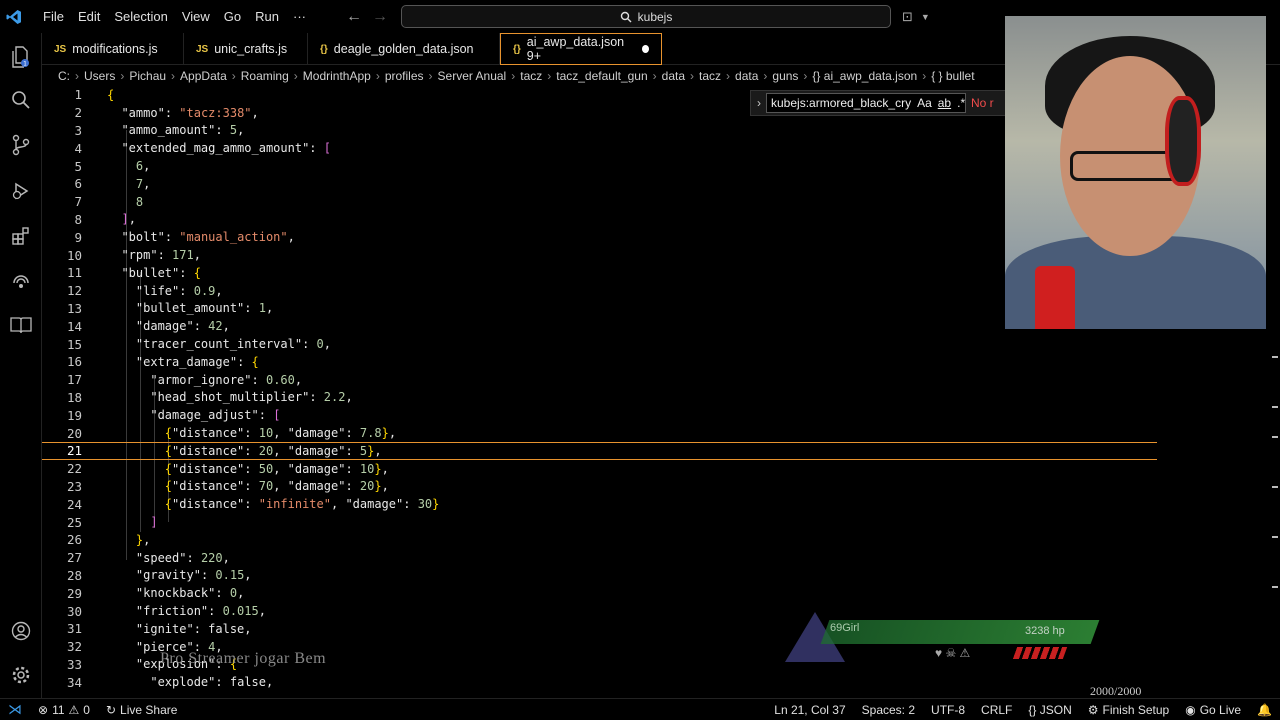 The height and width of the screenshot is (720, 1280). What do you see at coordinates (147, 76) in the screenshot?
I see `breadcrumb-item: Pichau` at bounding box center [147, 76].